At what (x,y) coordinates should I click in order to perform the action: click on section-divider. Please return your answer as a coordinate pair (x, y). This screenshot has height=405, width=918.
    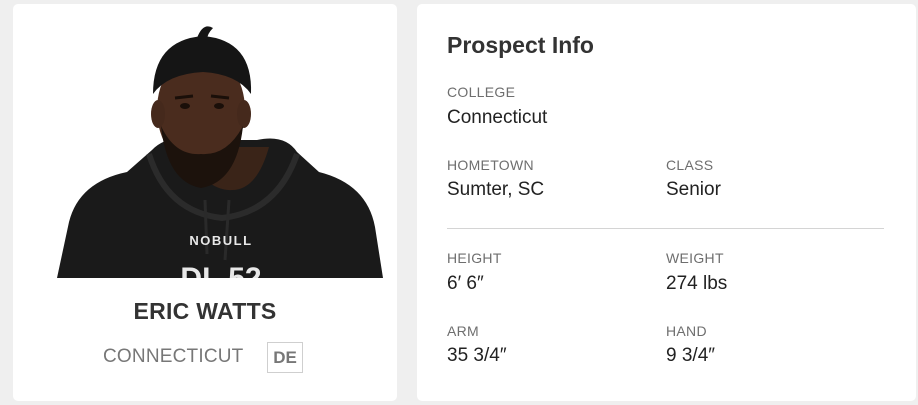
    Looking at the image, I should click on (665, 228).